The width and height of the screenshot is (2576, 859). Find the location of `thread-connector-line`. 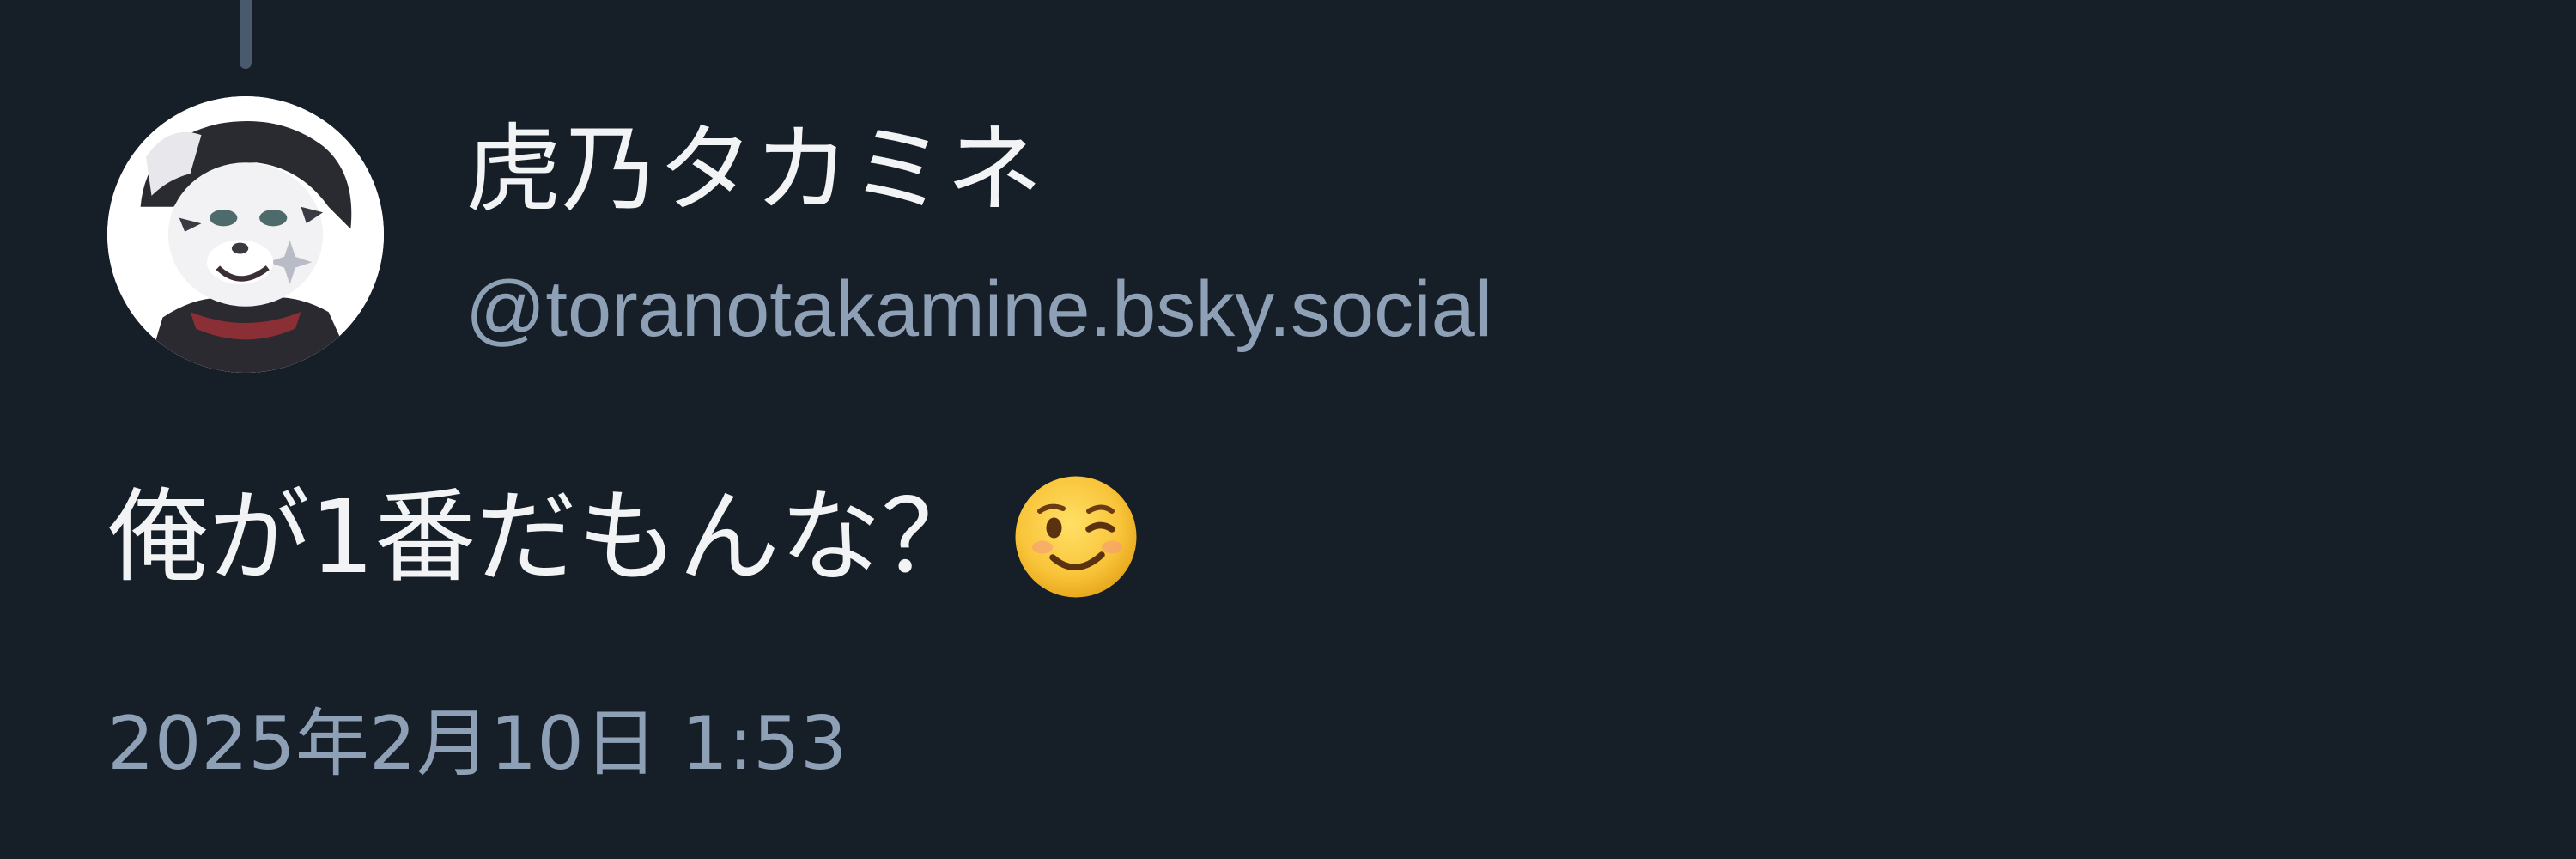

thread-connector-line is located at coordinates (246, 34).